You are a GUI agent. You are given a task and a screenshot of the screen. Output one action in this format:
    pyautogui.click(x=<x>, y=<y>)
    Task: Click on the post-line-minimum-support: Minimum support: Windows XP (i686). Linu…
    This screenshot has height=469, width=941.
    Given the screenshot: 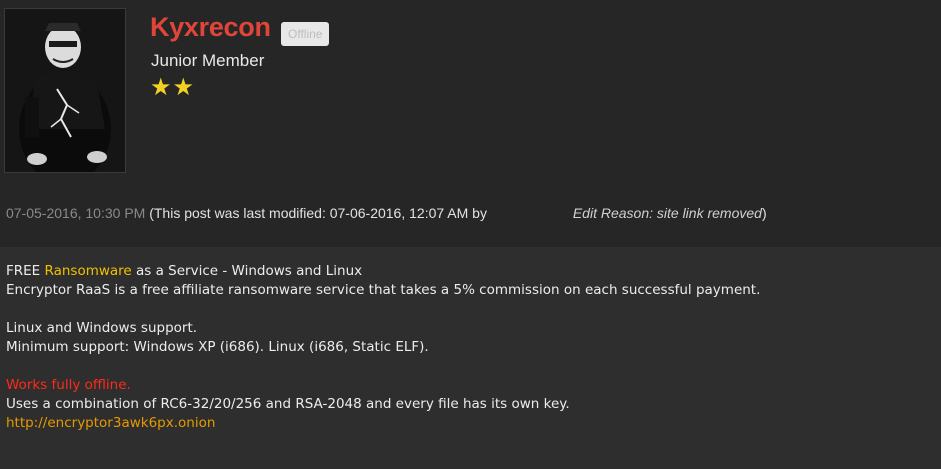 What is the action you would take?
    pyautogui.click(x=217, y=347)
    